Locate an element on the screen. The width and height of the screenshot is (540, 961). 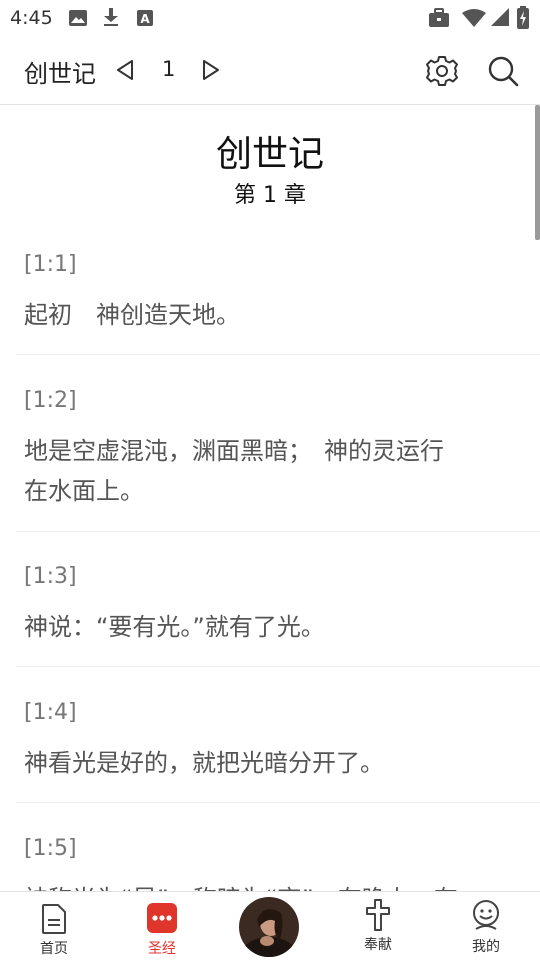
book-title: 创世记 is located at coordinates (269, 154).